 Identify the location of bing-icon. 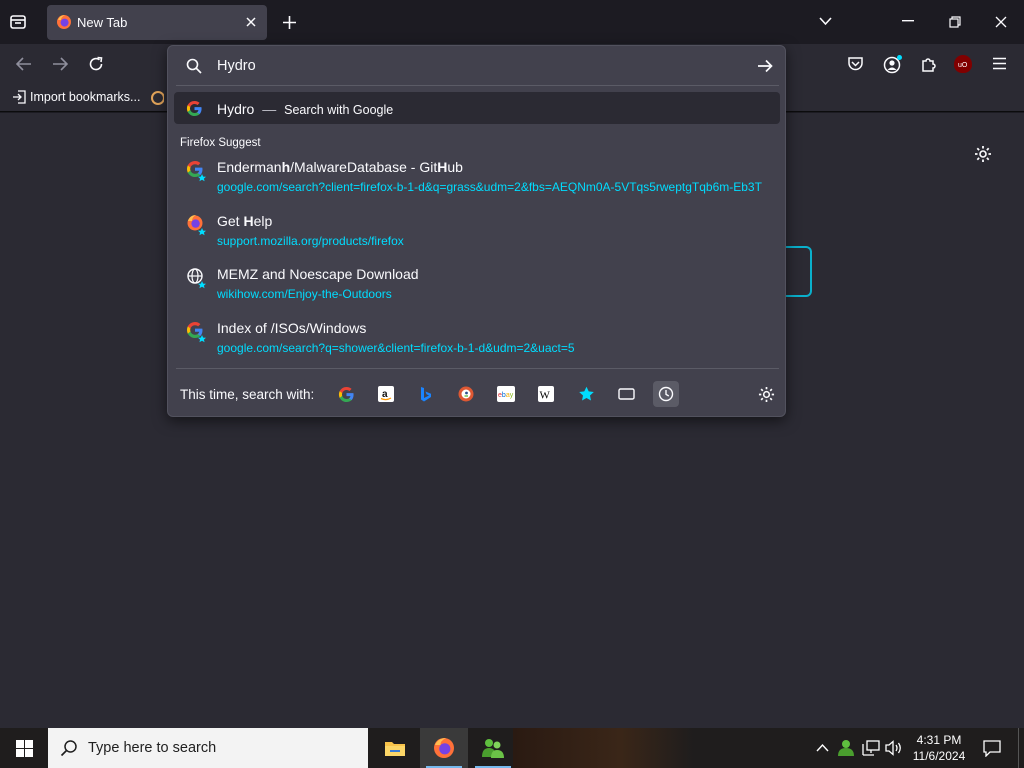
(426, 393).